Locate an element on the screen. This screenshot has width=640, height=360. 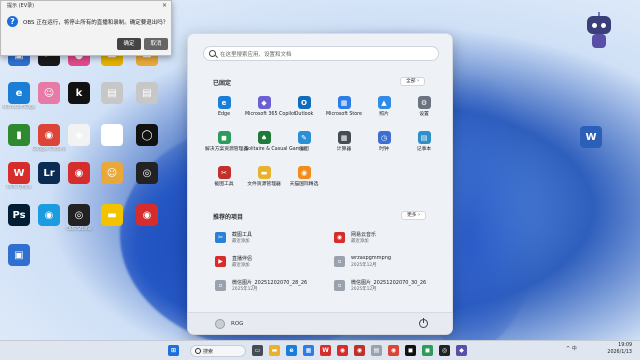
power-icon is located at coordinates (423, 323).